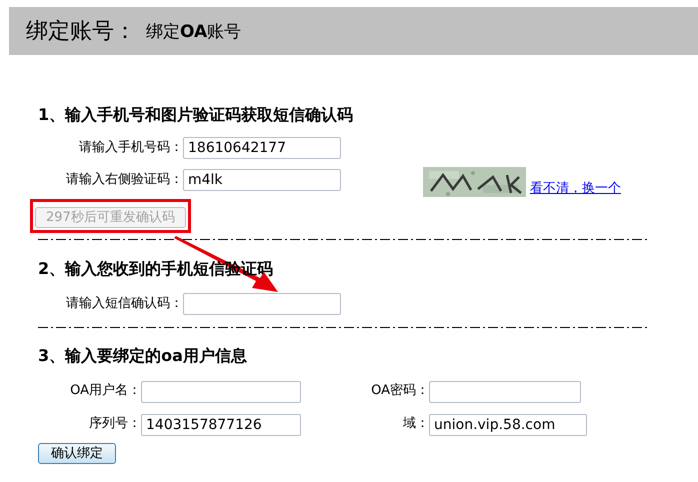 This screenshot has width=698, height=482. I want to click on section-heading: 3、输入要绑定的oa用户信息, so click(142, 356).